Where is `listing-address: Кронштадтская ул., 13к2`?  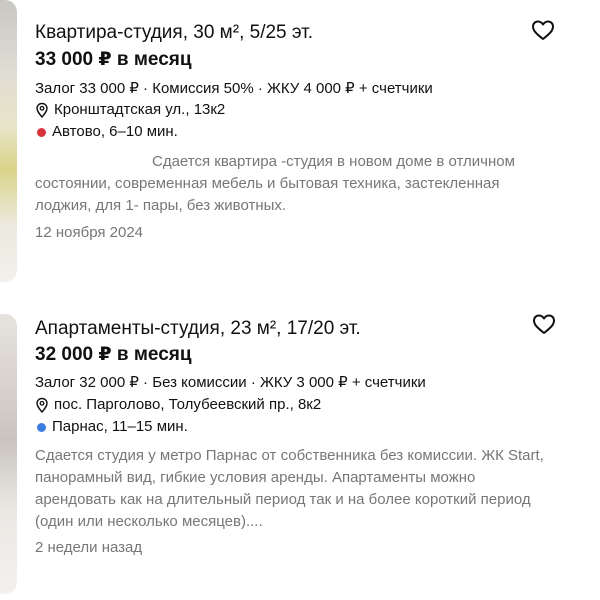
listing-address: Кронштадтская ул., 13к2 is located at coordinates (130, 110).